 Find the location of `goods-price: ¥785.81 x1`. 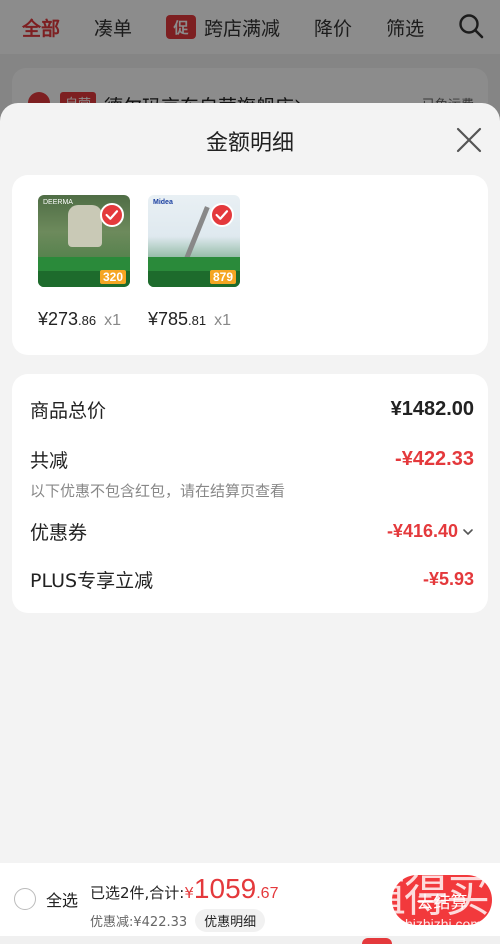

goods-price: ¥785.81 x1 is located at coordinates (194, 319).